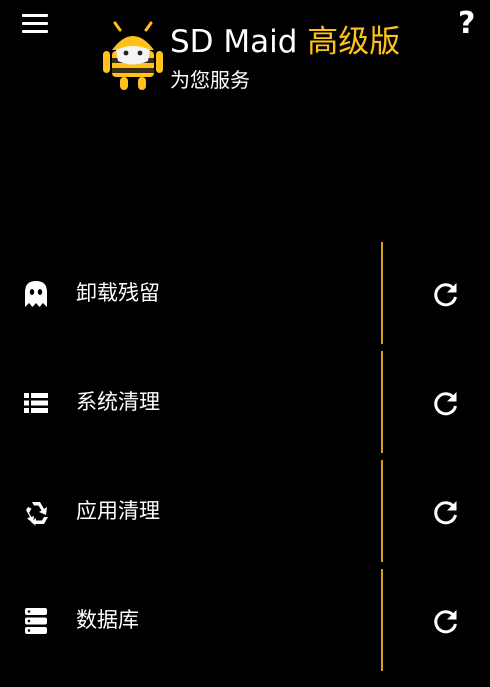 Image resolution: width=490 pixels, height=687 pixels. I want to click on tool-row-appcleaner: 应用清理, so click(245, 511).